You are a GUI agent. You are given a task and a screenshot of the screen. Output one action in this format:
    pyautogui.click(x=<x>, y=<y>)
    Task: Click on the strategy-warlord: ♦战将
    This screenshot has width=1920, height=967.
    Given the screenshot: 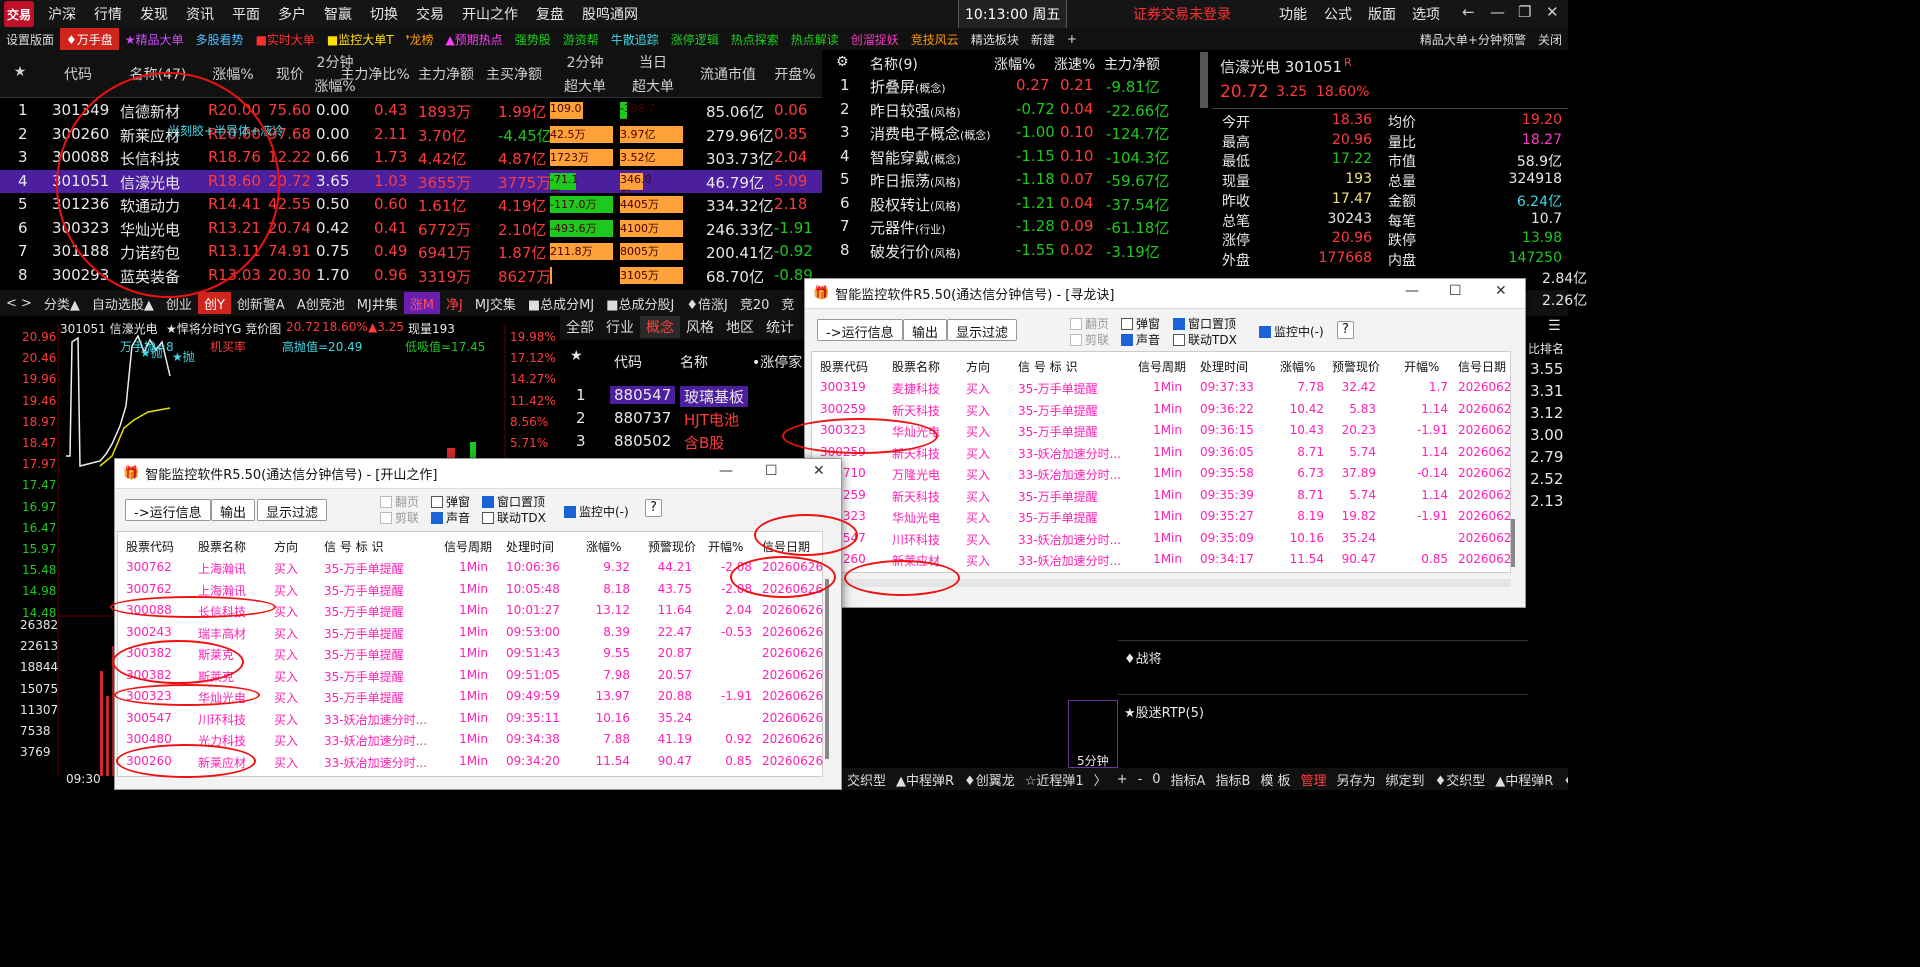 What is the action you would take?
    pyautogui.click(x=1143, y=657)
    